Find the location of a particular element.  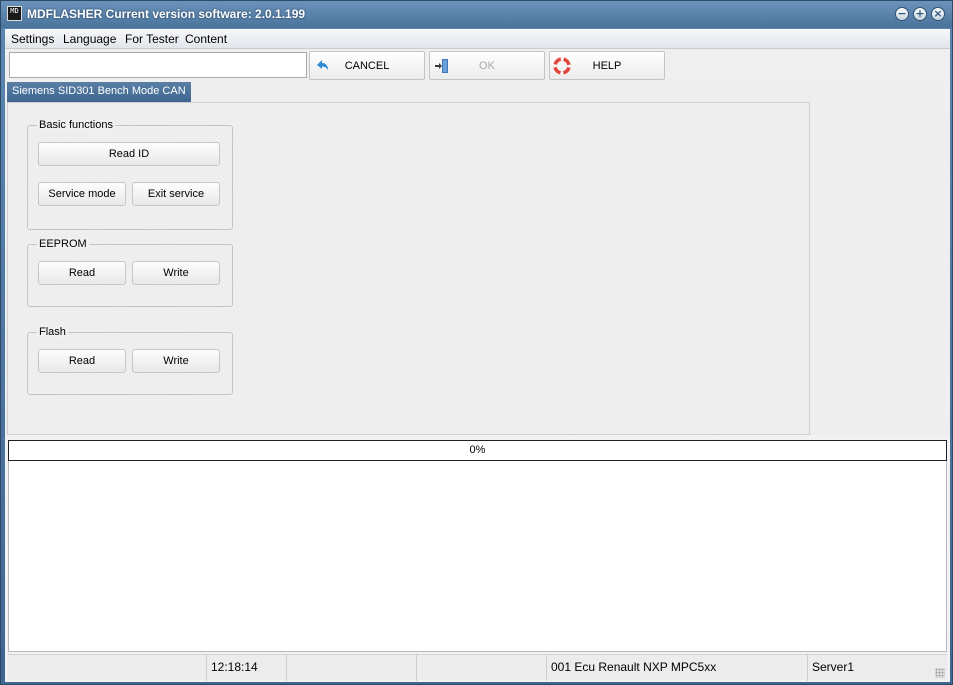

maximize-button: + is located at coordinates (920, 14).